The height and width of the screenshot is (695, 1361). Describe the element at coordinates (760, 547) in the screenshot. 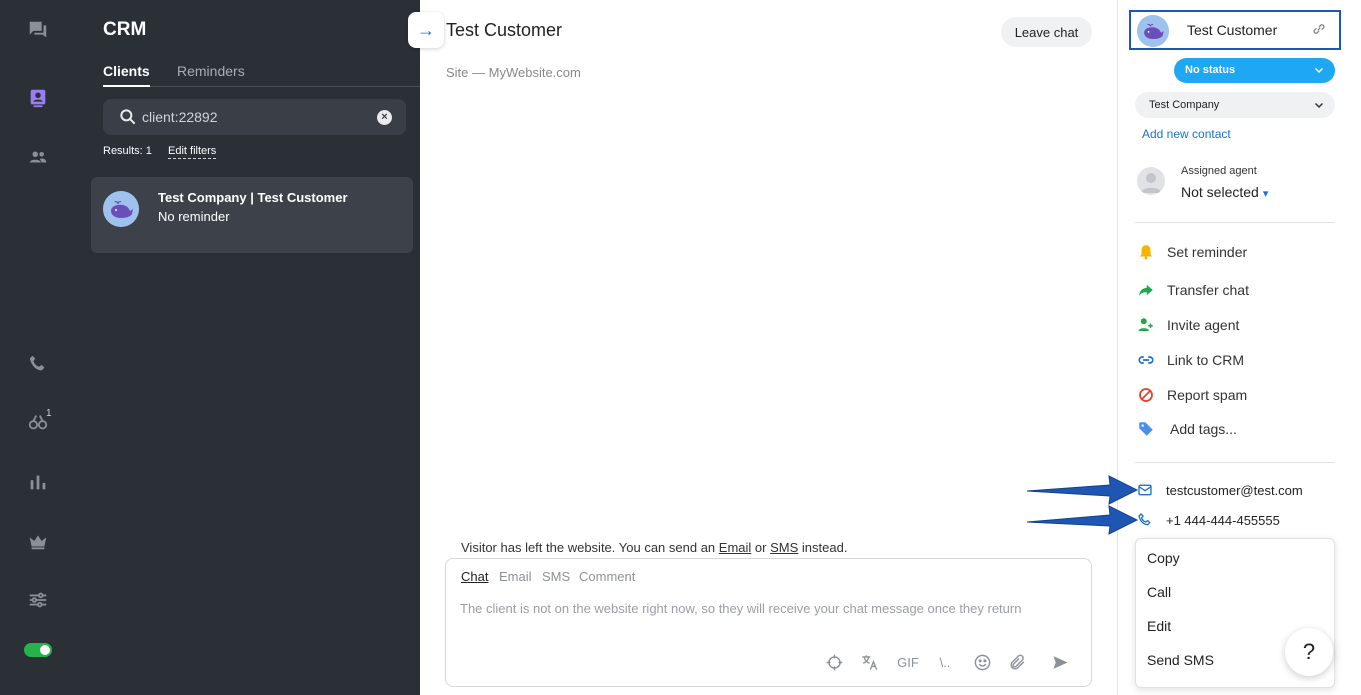

I see `note-middle: or` at that location.